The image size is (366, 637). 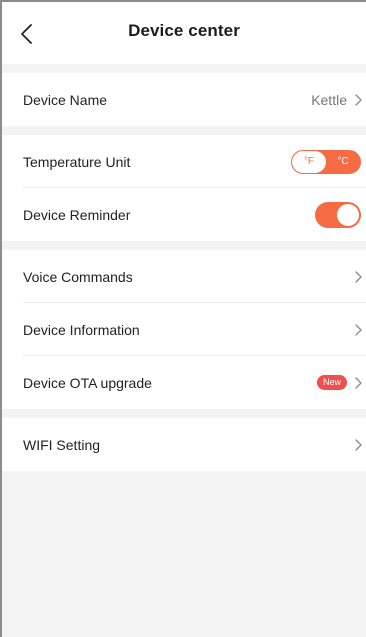 What do you see at coordinates (184, 382) in the screenshot?
I see `row-ota-upgrade: Device OTA upgrade New` at bounding box center [184, 382].